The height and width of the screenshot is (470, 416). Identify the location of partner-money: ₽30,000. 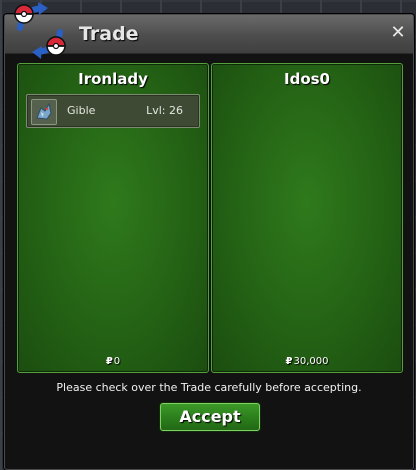
(307, 361).